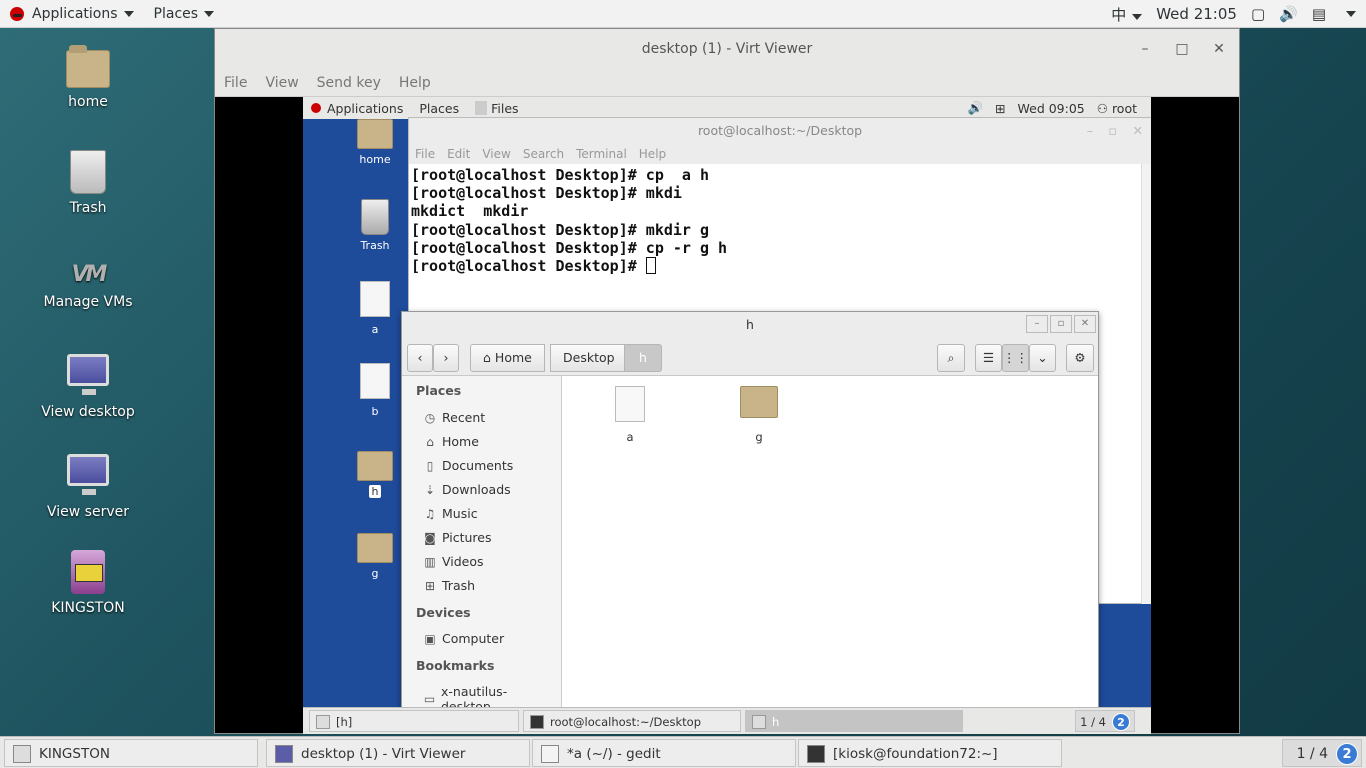 This screenshot has width=1366, height=768. I want to click on chevron-down-icon, so click(209, 13).